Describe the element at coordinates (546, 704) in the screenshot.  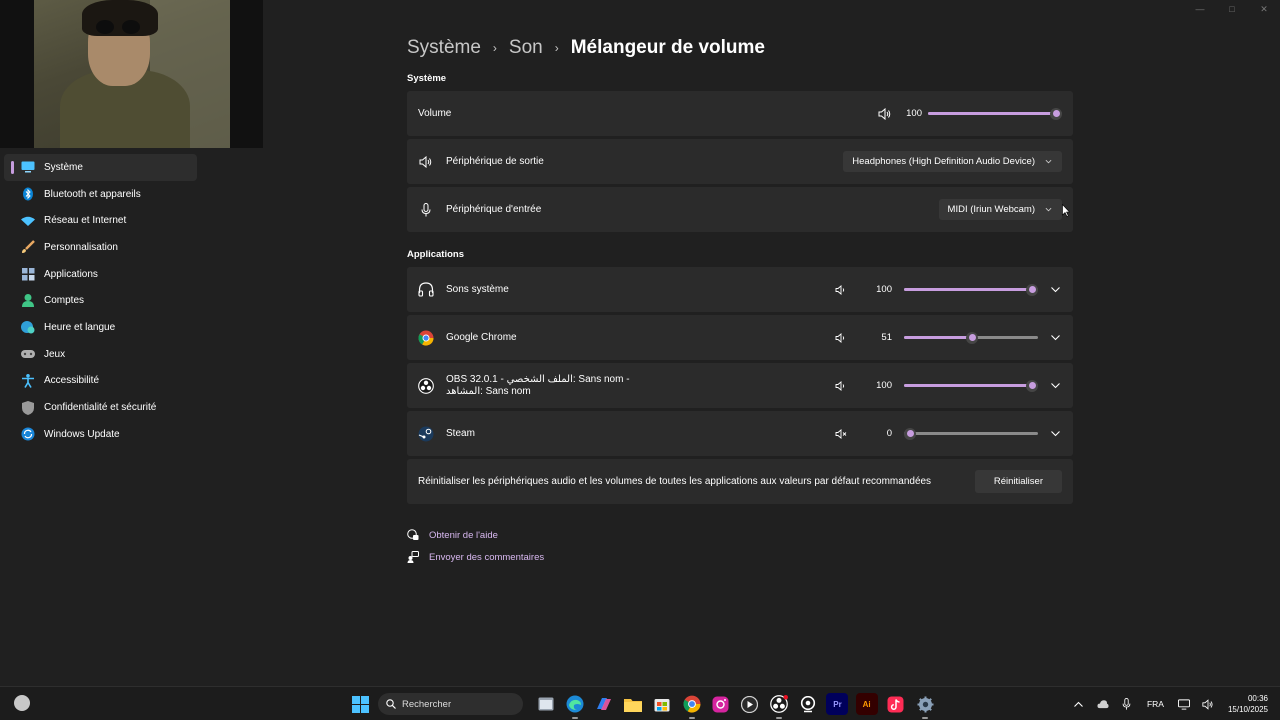
I see `file-explorer-window-icon` at that location.